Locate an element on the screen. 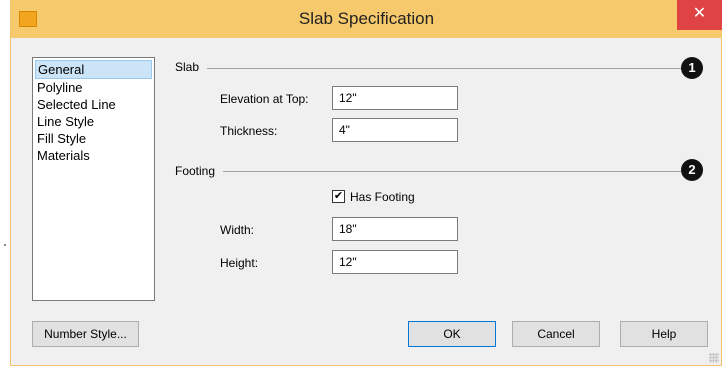 The width and height of the screenshot is (722, 366). elevation-at-top-label: Elevation at Top: is located at coordinates (264, 99).